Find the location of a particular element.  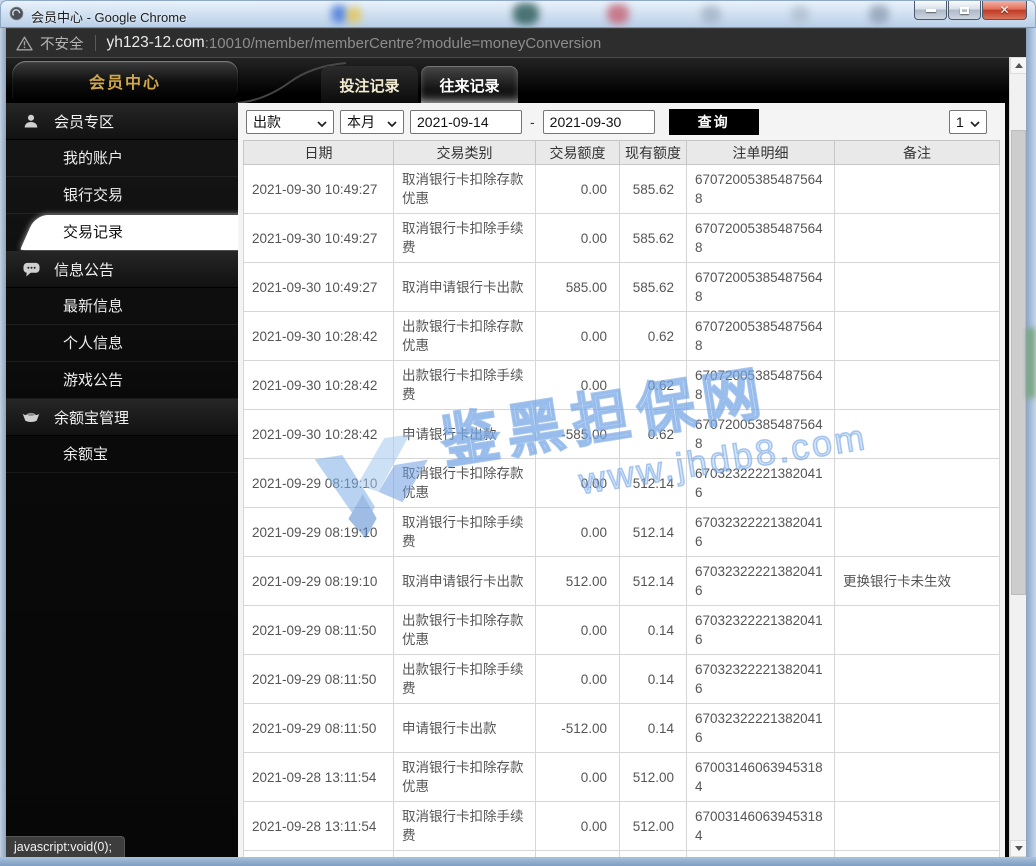

sidebar-item-personal-info: 个人信息 is located at coordinates (122, 343).